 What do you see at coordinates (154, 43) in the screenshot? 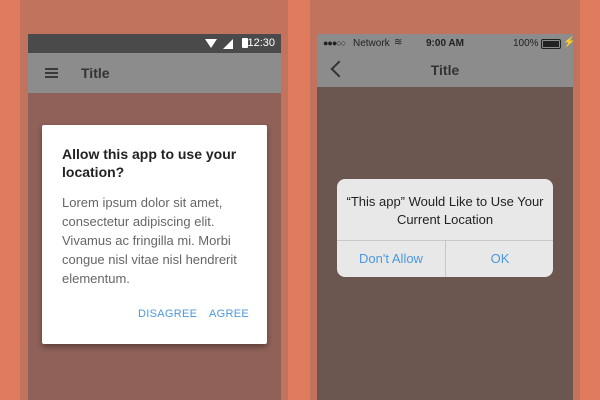
I see `android-status-bar: 12:30` at bounding box center [154, 43].